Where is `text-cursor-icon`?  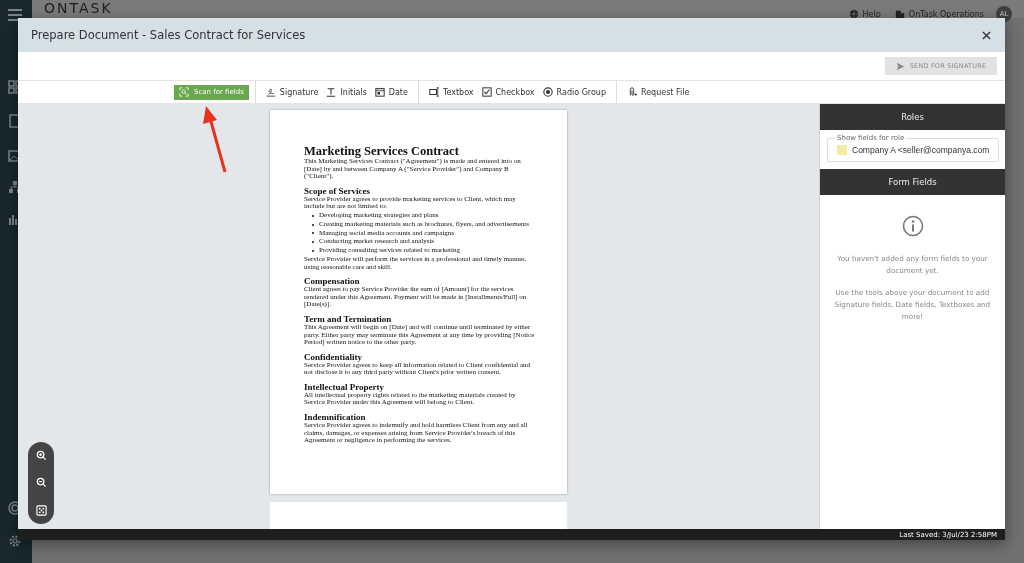
text-cursor-icon is located at coordinates (331, 92).